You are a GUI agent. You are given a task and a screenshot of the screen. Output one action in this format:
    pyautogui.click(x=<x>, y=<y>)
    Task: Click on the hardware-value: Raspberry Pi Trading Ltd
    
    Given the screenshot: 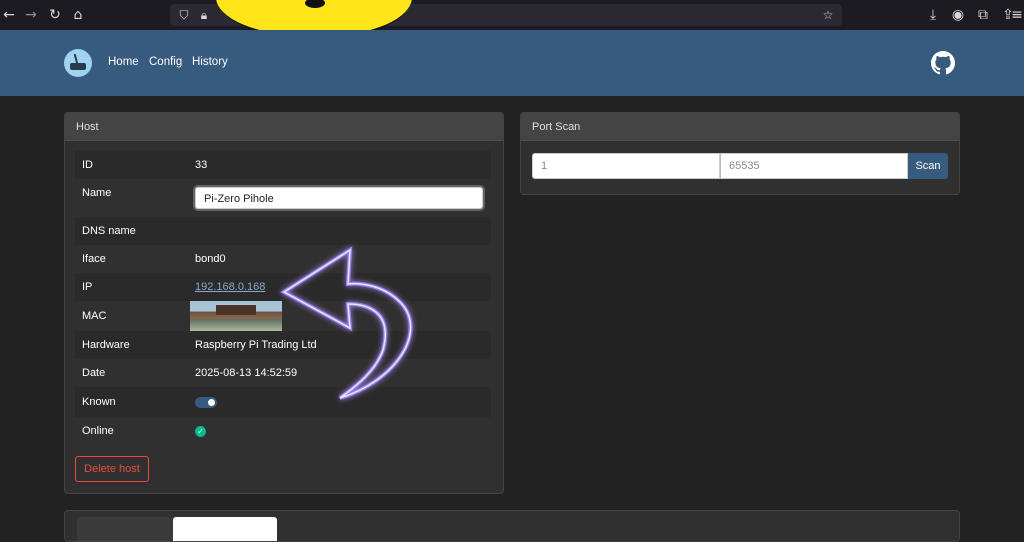 What is the action you would take?
    pyautogui.click(x=339, y=345)
    